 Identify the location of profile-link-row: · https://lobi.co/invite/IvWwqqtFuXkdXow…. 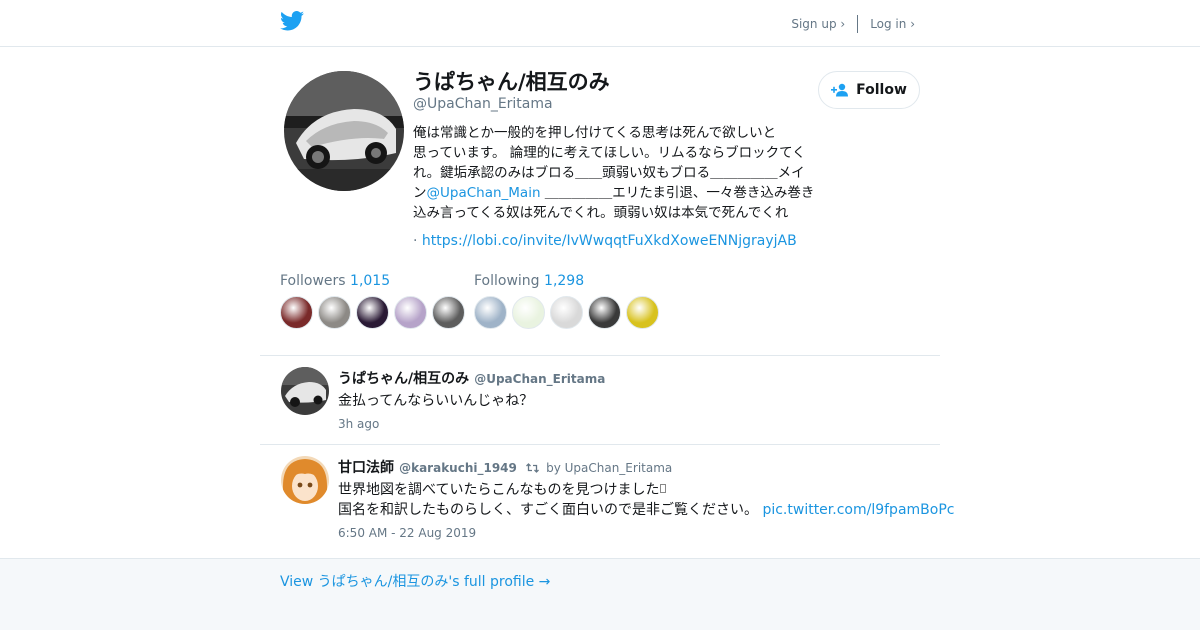
(605, 241).